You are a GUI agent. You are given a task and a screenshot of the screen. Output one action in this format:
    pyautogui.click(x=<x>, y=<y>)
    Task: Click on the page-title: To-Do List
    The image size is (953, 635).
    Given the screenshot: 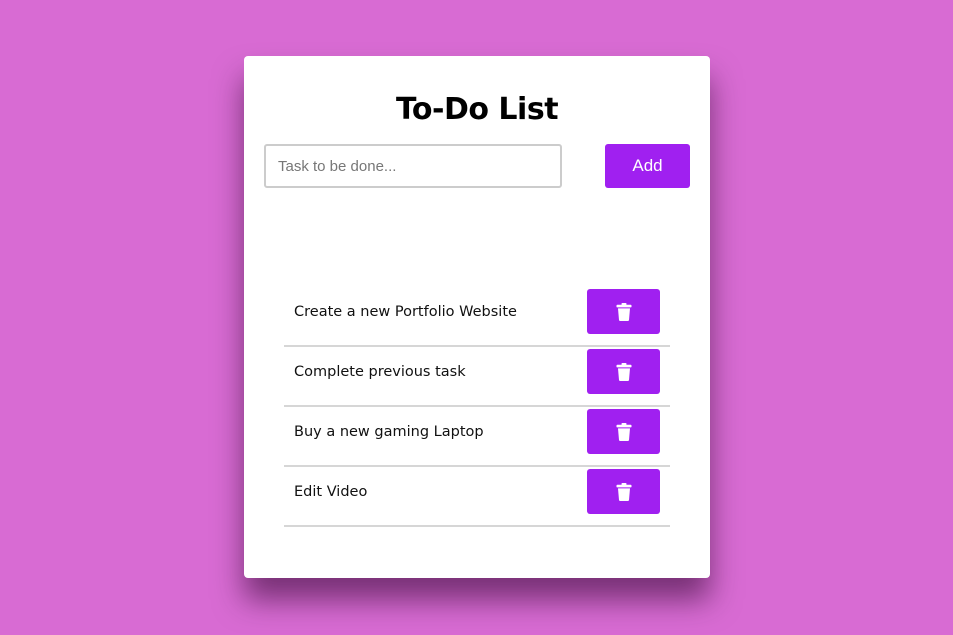 What is the action you would take?
    pyautogui.click(x=477, y=109)
    